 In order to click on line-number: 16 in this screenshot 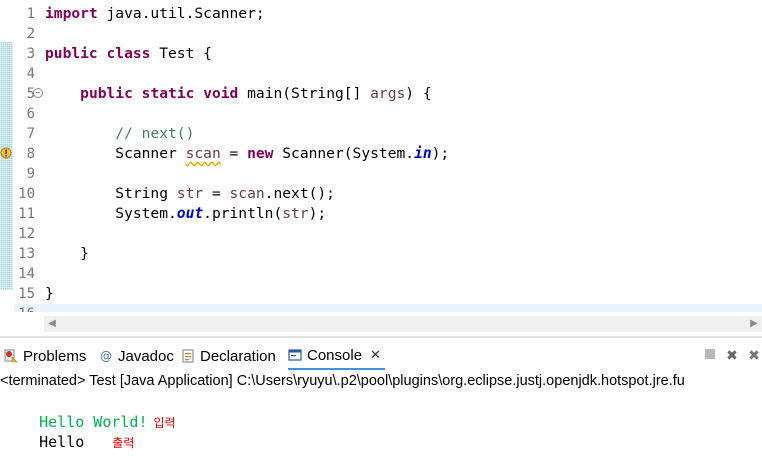, I will do `click(24, 308)`.